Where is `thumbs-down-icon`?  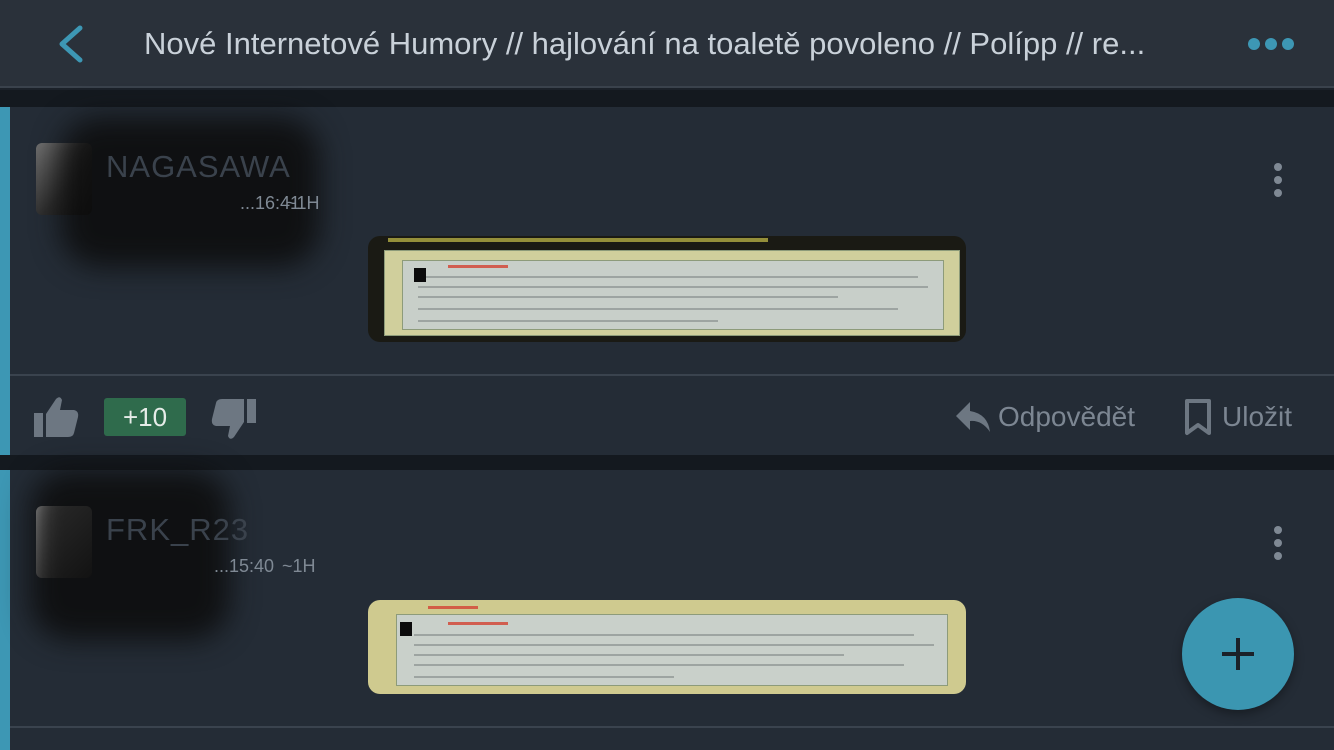 thumbs-down-icon is located at coordinates (233, 419).